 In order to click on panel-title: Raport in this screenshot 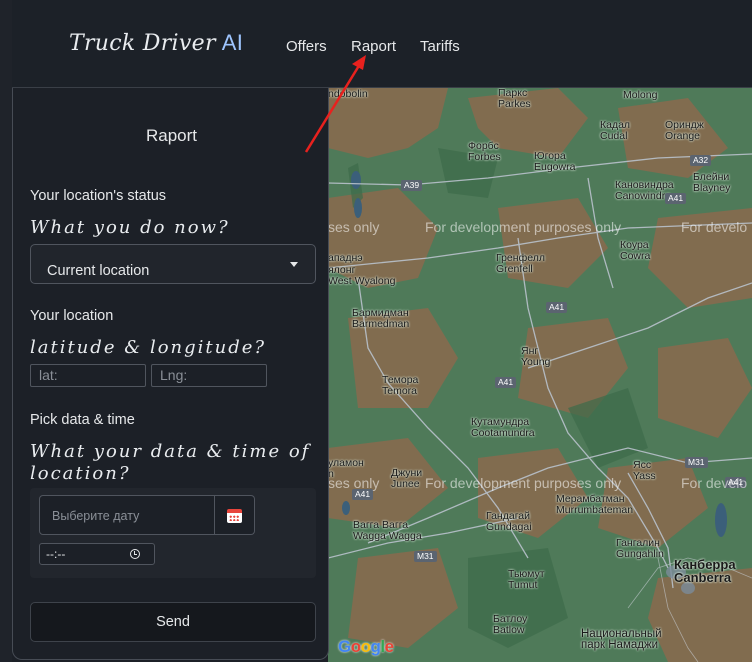, I will do `click(171, 135)`.